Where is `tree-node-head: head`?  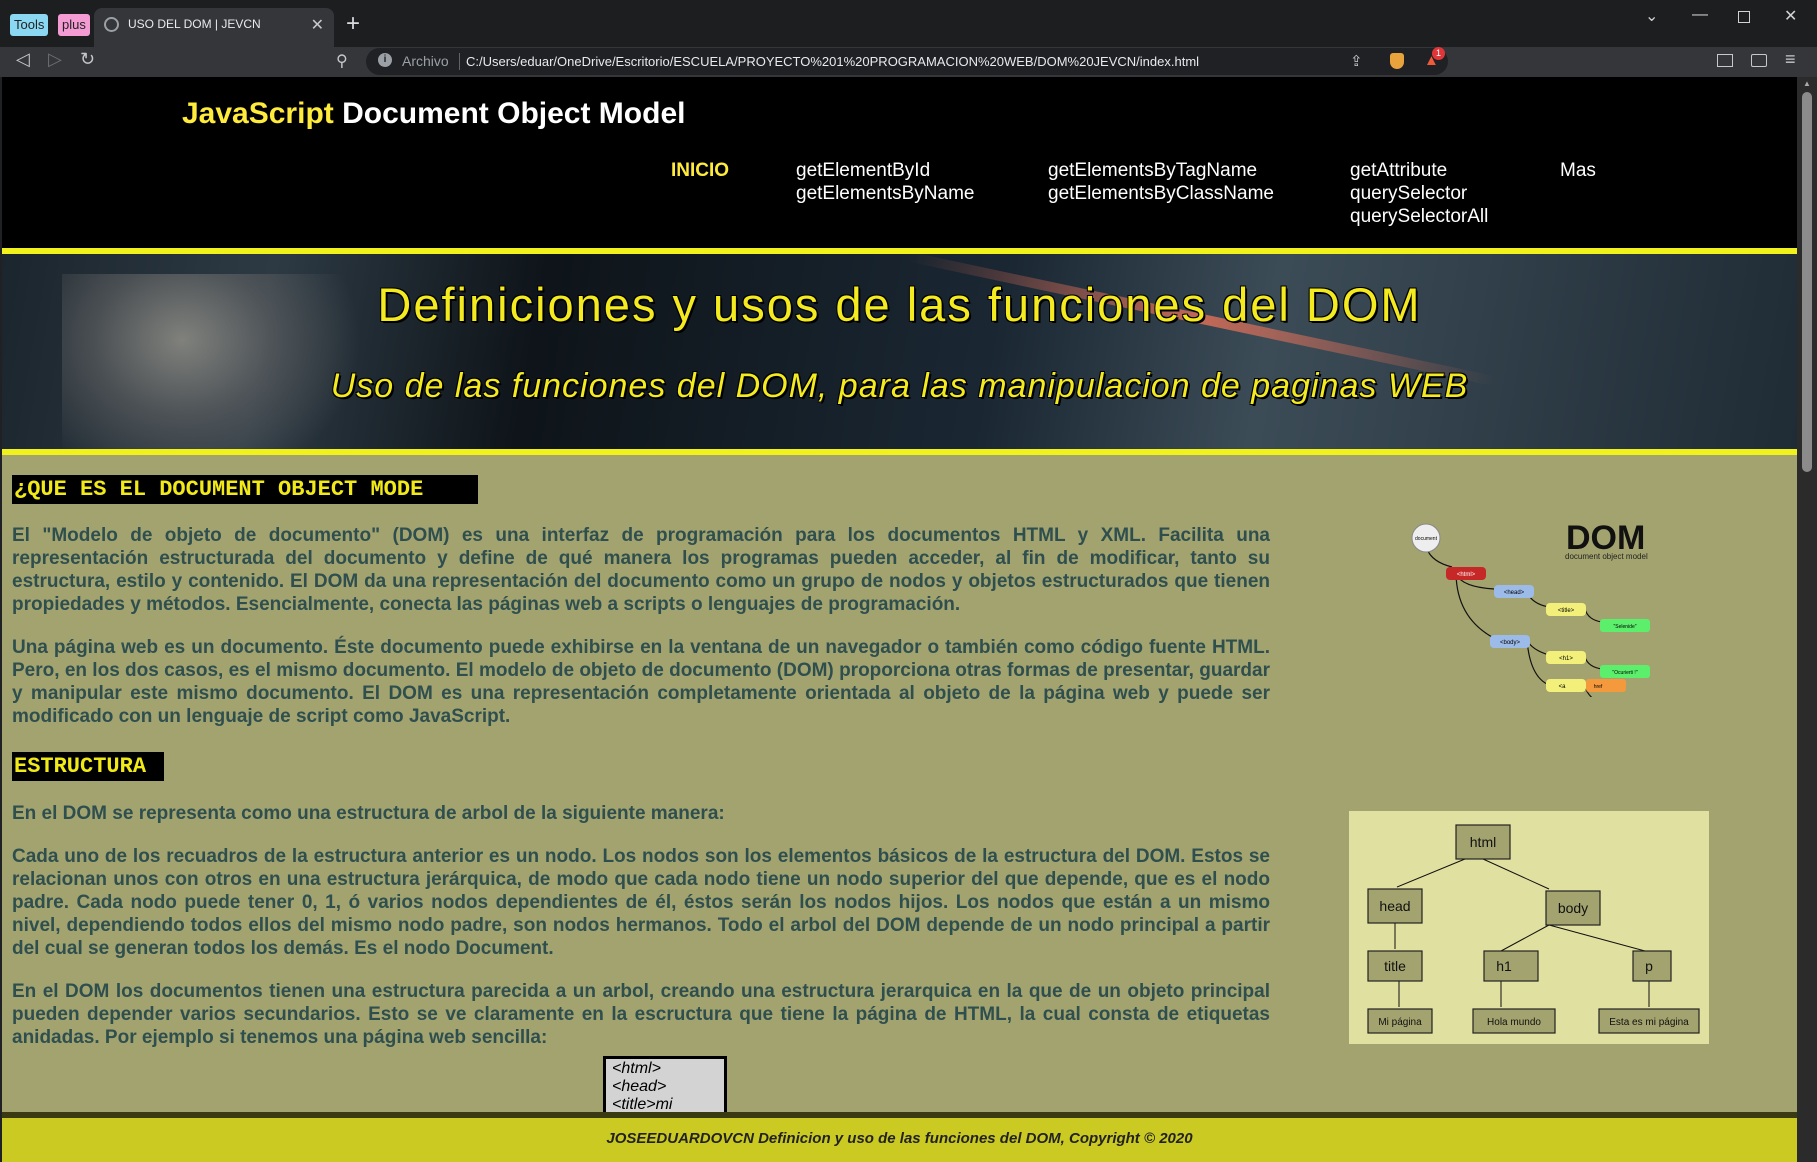
tree-node-head: head is located at coordinates (1394, 906).